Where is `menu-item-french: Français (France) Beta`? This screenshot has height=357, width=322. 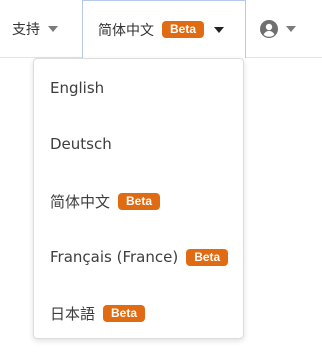
menu-item-french: Français (France) Beta is located at coordinates (139, 257).